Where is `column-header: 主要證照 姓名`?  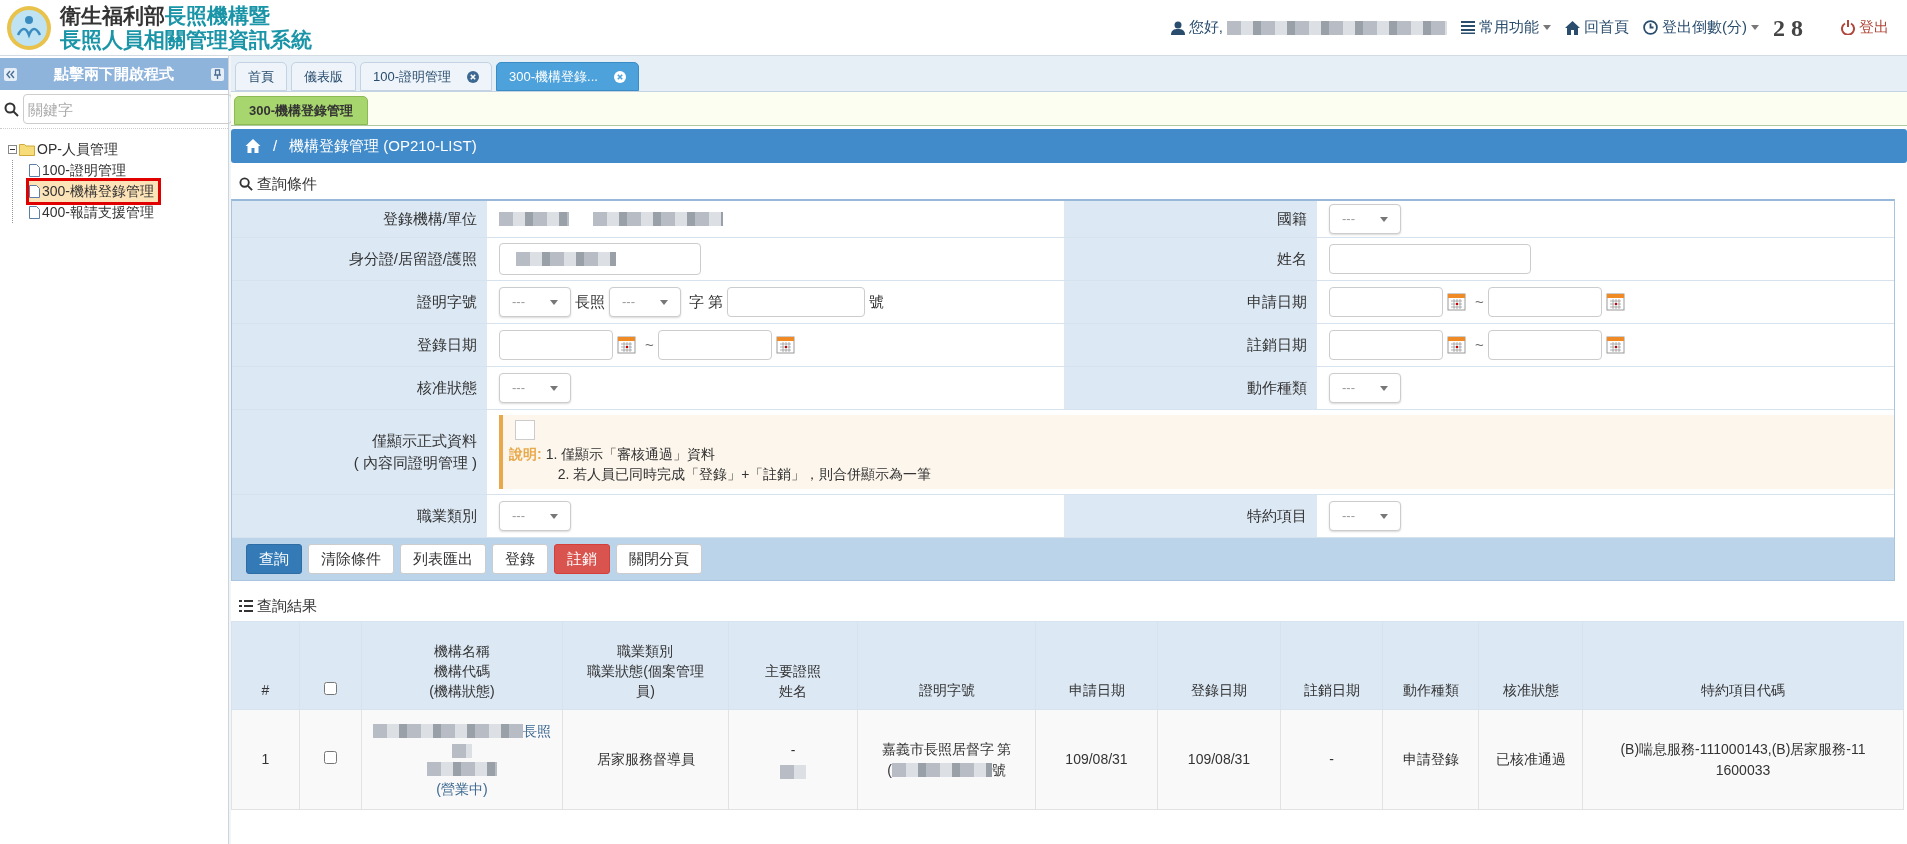 column-header: 主要證照 姓名 is located at coordinates (793, 681).